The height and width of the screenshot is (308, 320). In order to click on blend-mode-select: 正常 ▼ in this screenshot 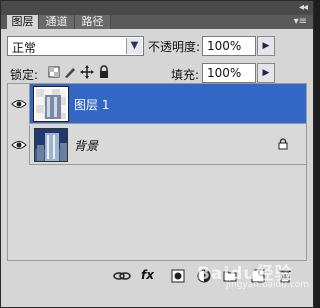, I will do `click(75, 46)`.